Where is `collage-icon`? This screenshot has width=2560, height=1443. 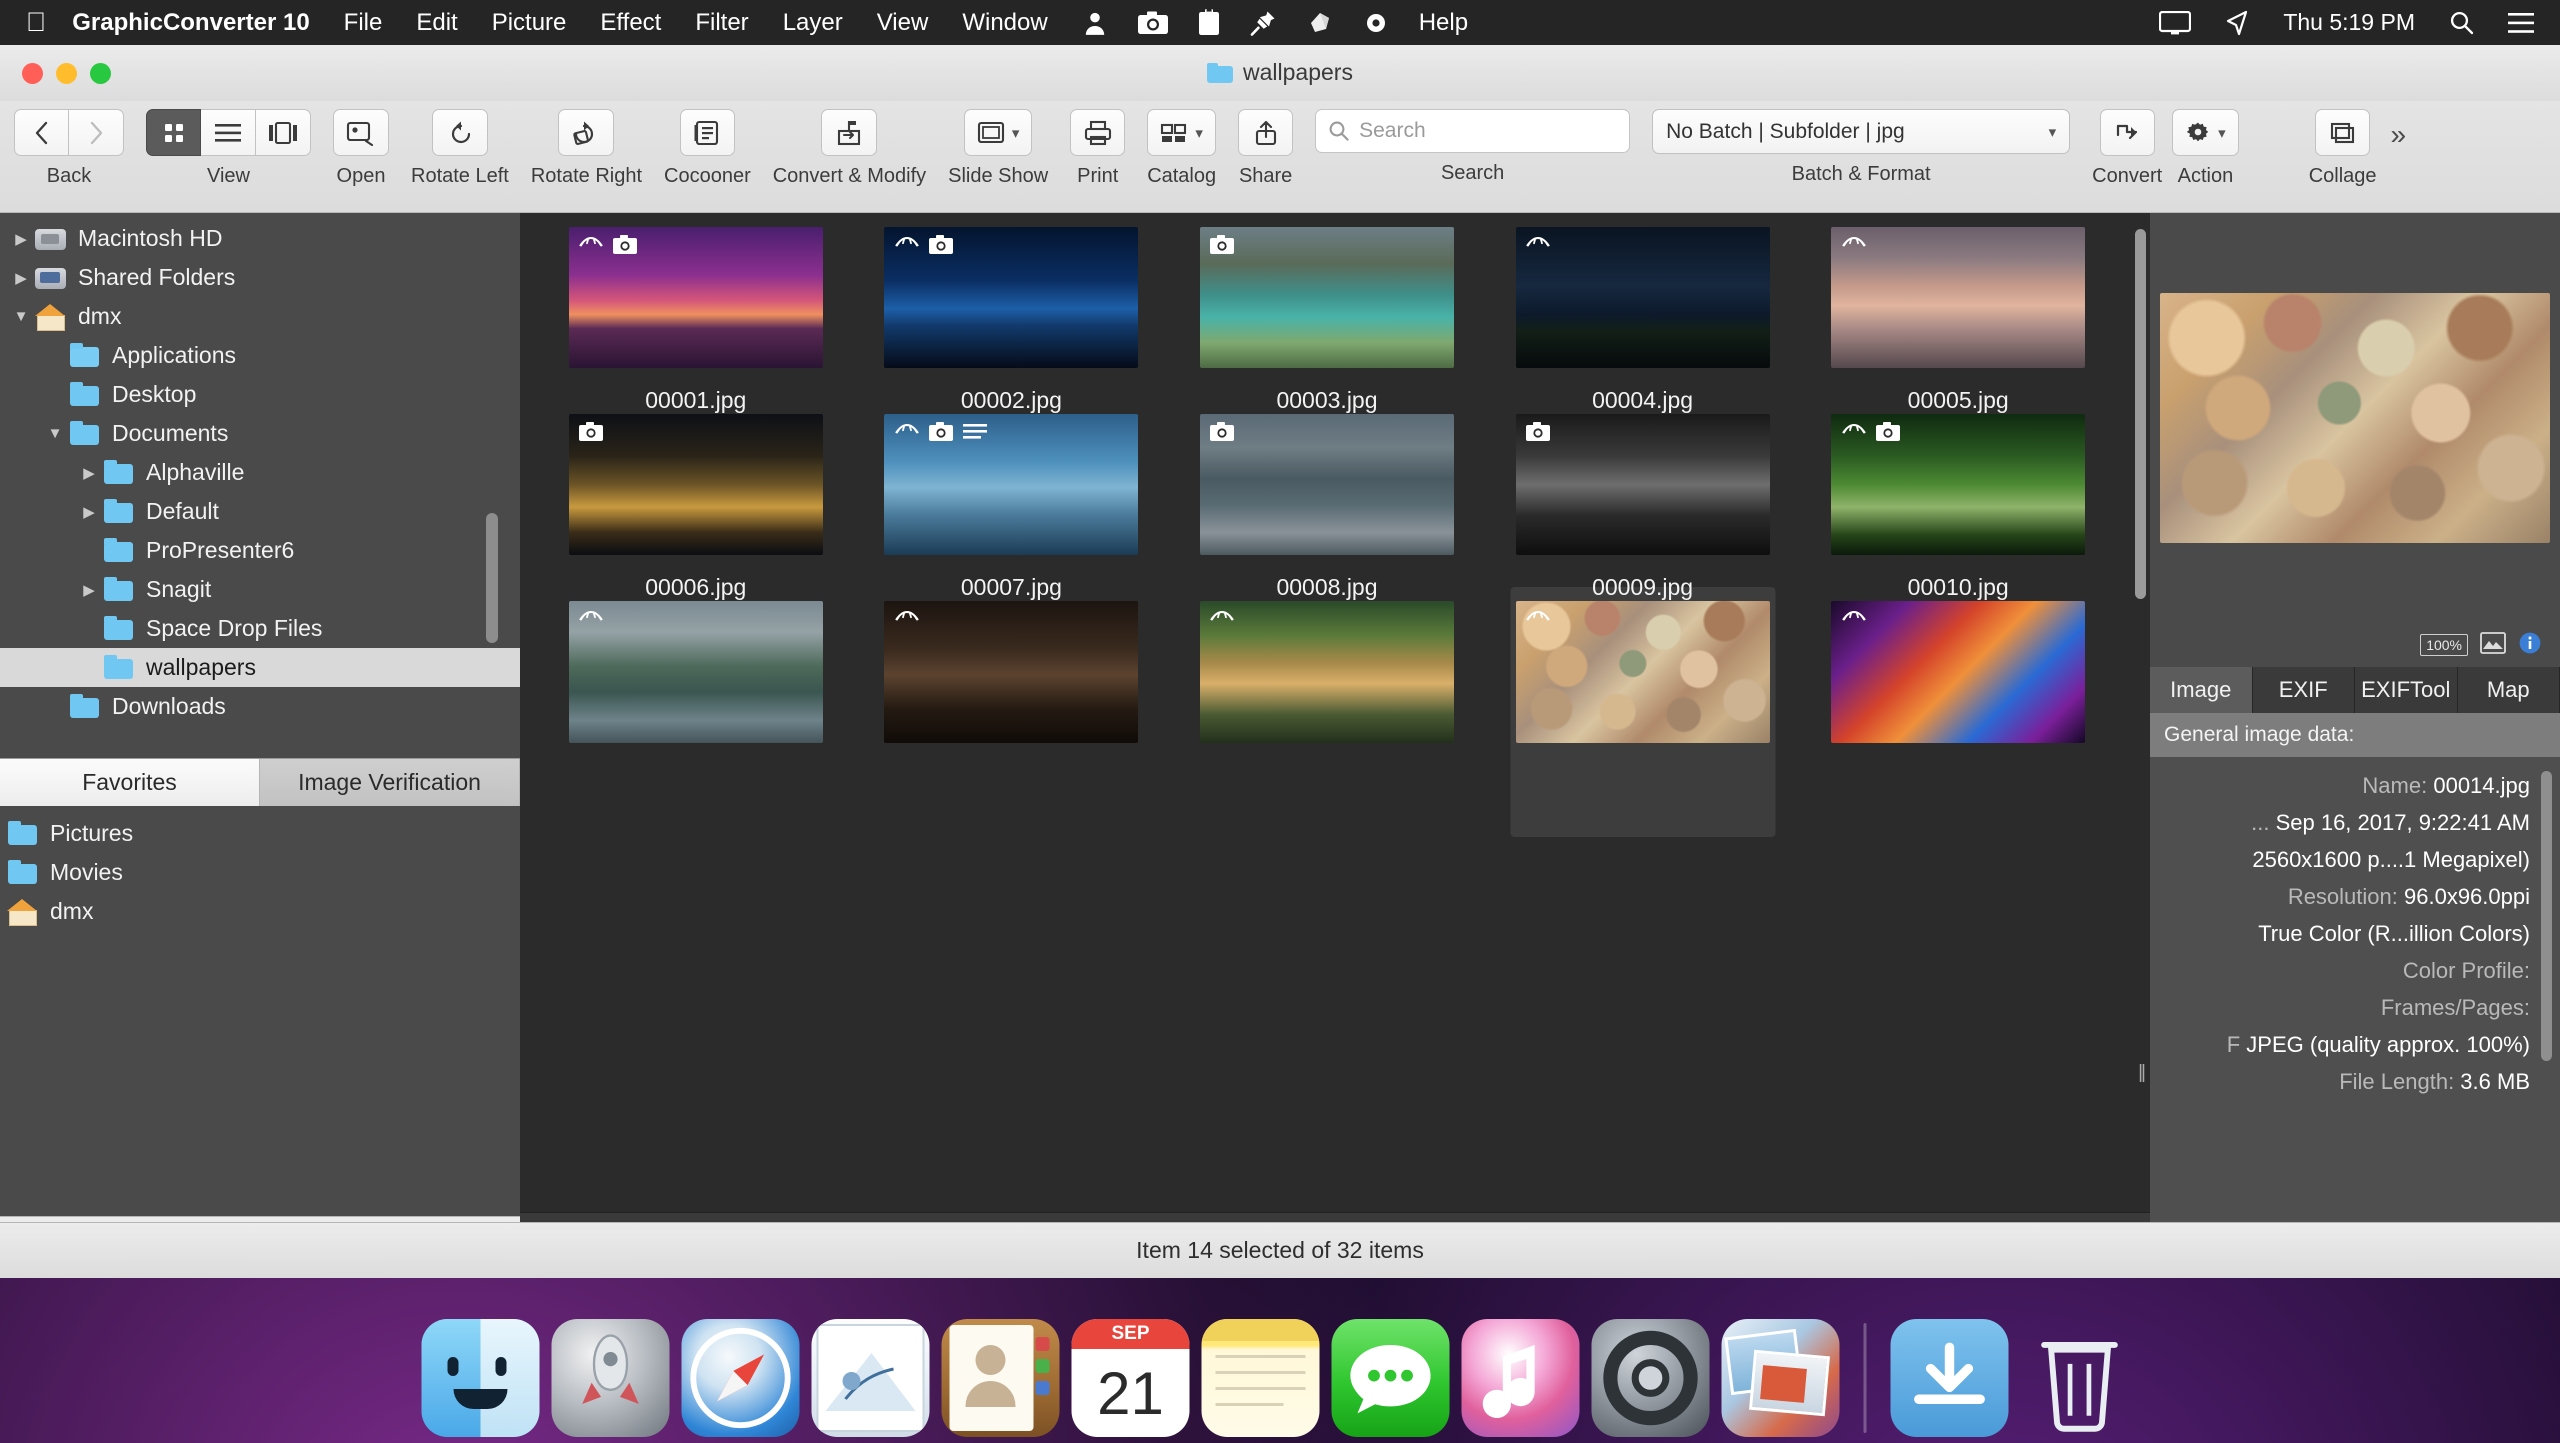
collage-icon is located at coordinates (2343, 132).